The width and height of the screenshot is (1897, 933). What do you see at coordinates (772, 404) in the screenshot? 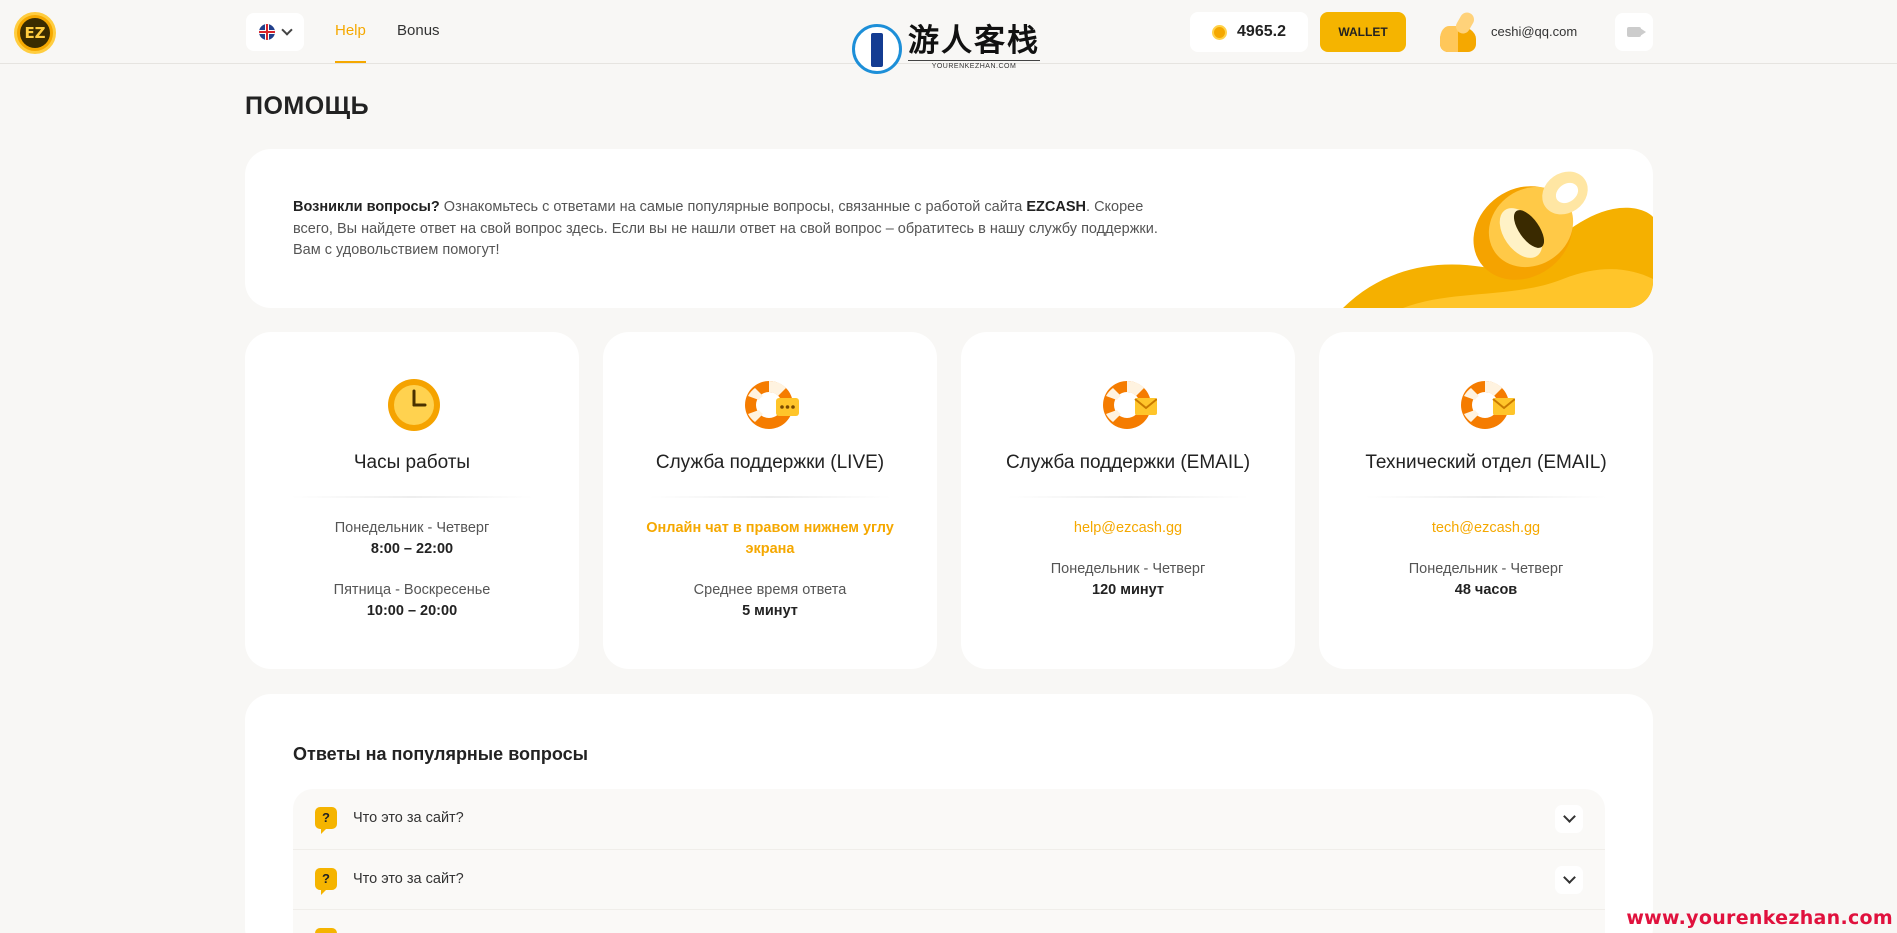
I see `lifebuoy-chat-icon` at bounding box center [772, 404].